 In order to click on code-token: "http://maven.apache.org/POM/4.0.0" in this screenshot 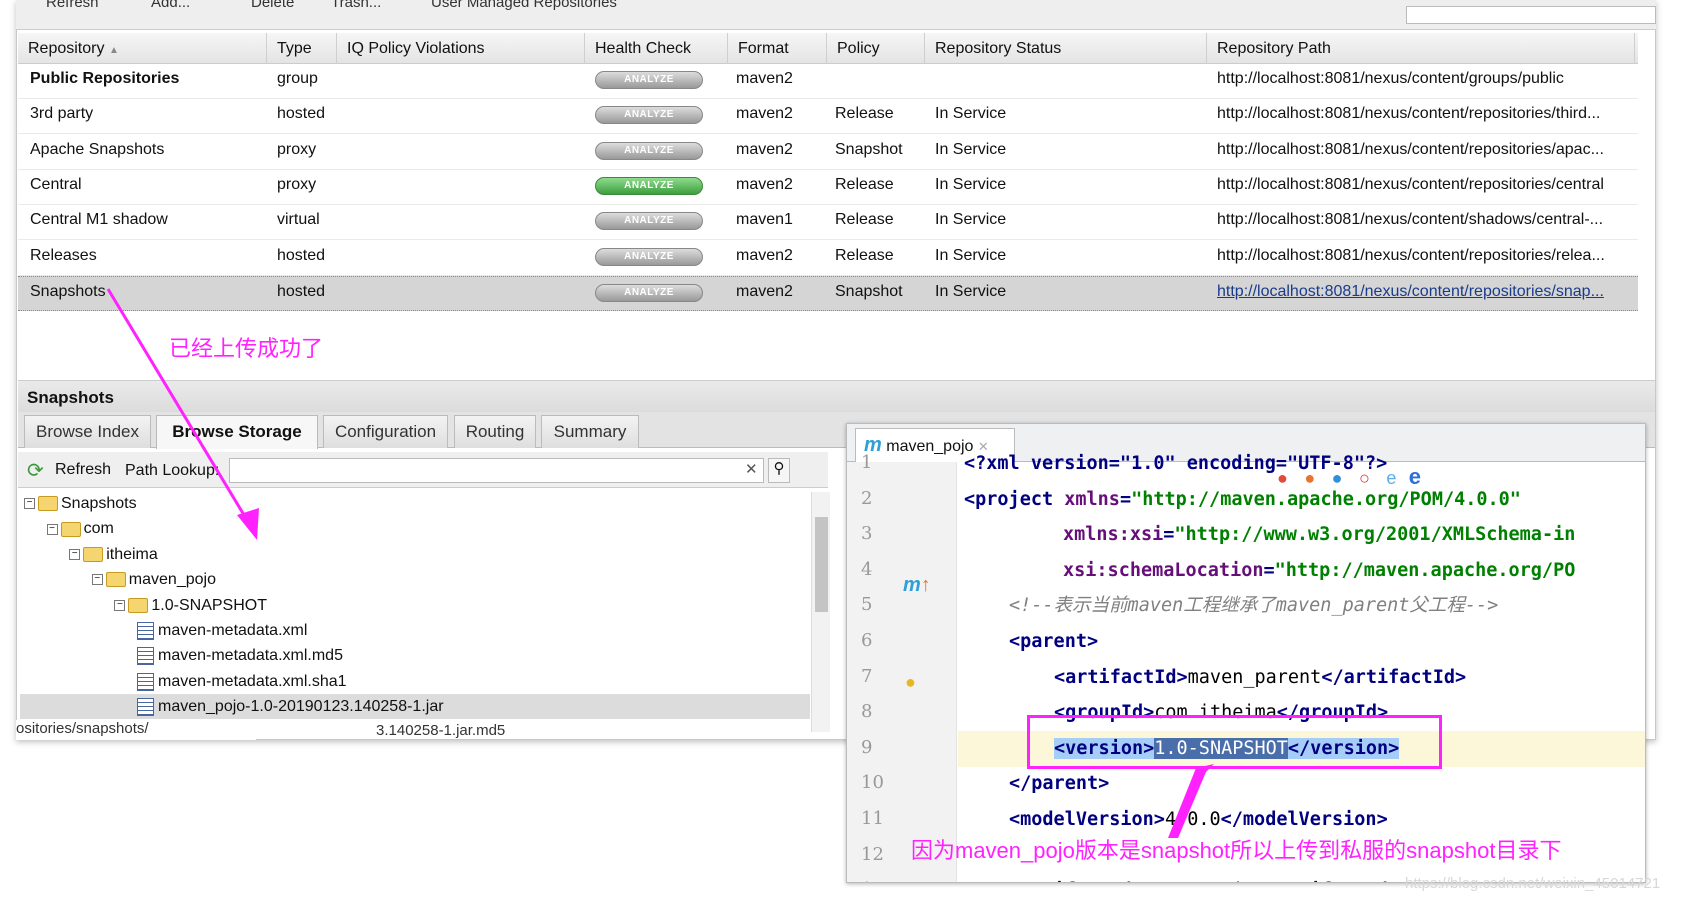, I will do `click(1326, 499)`.